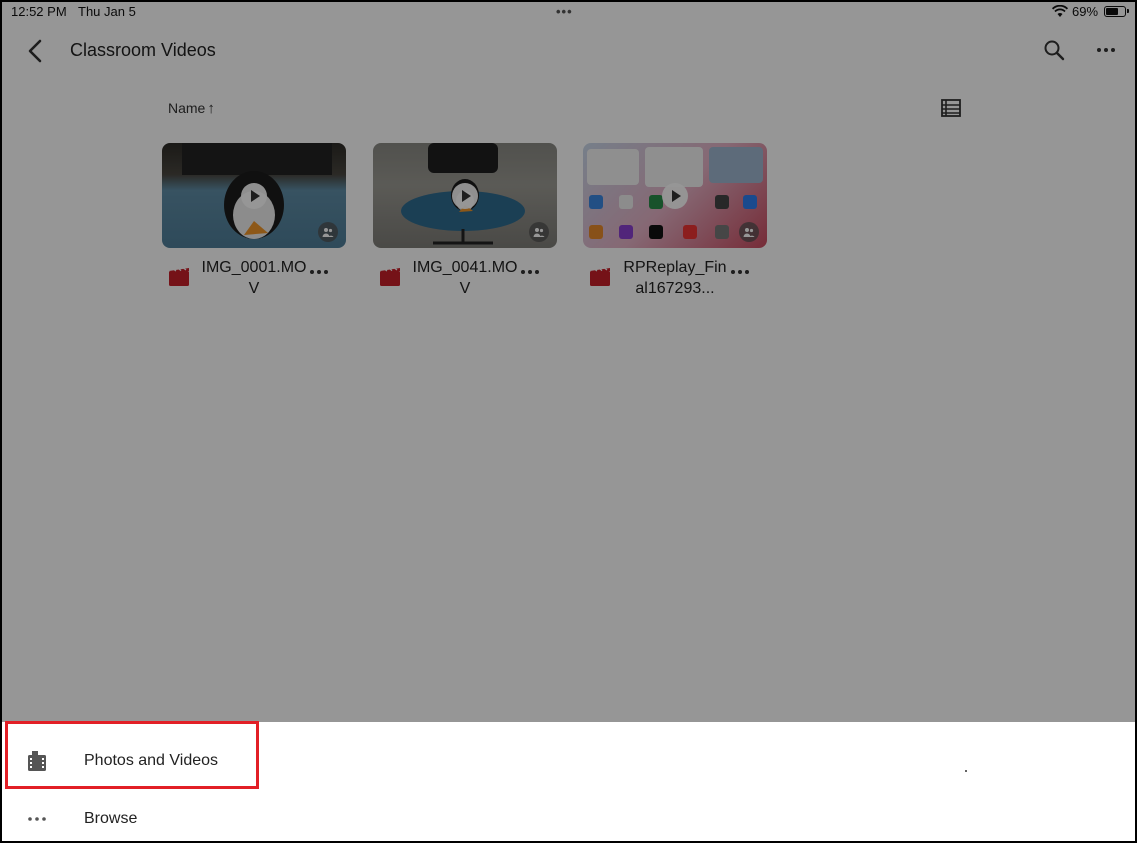  Describe the element at coordinates (111, 818) in the screenshot. I see `browse-label: Browse` at that location.